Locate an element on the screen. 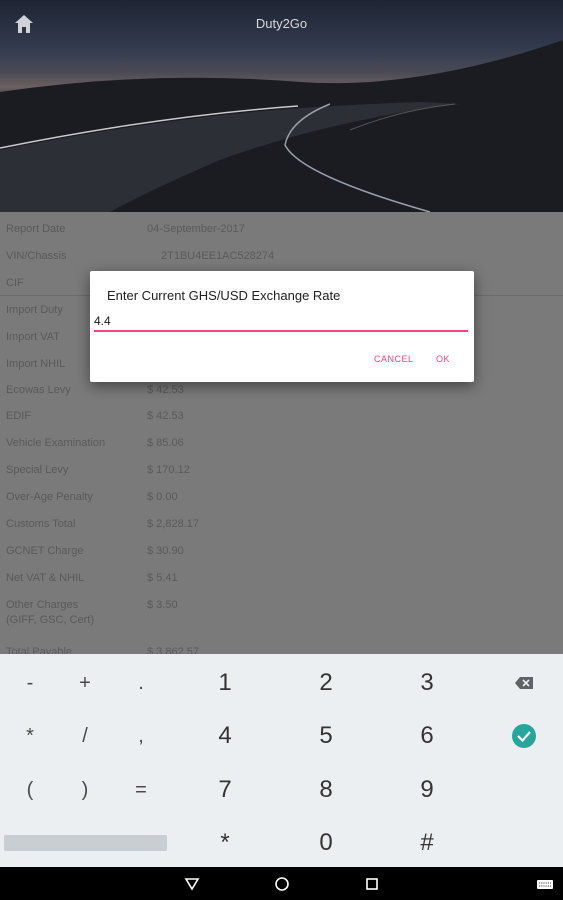  keyboard-switch-button is located at coordinates (545, 884).